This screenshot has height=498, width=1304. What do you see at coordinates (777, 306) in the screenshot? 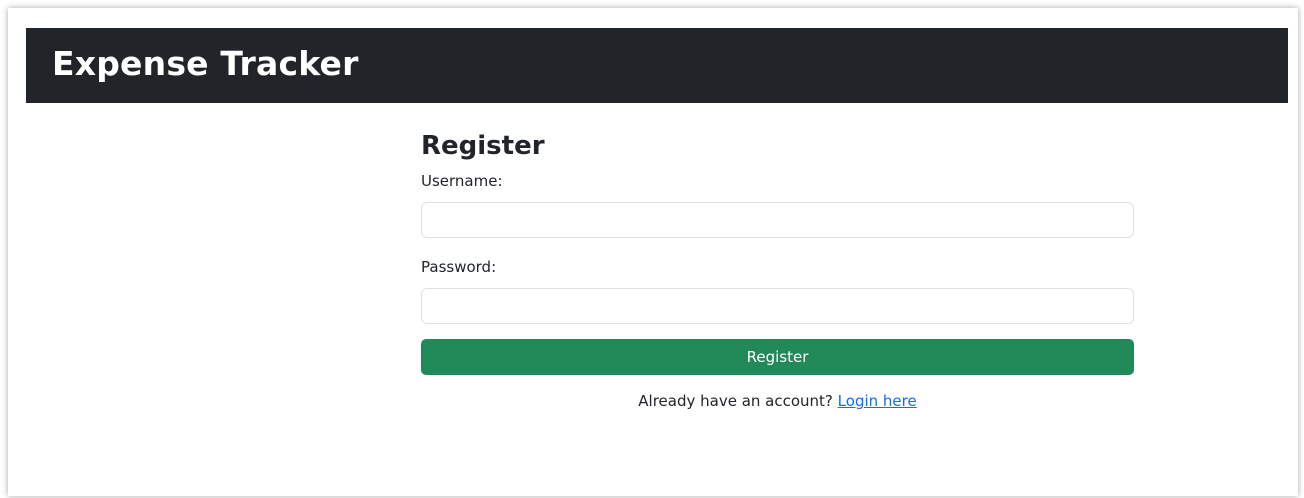
I see `password-input` at bounding box center [777, 306].